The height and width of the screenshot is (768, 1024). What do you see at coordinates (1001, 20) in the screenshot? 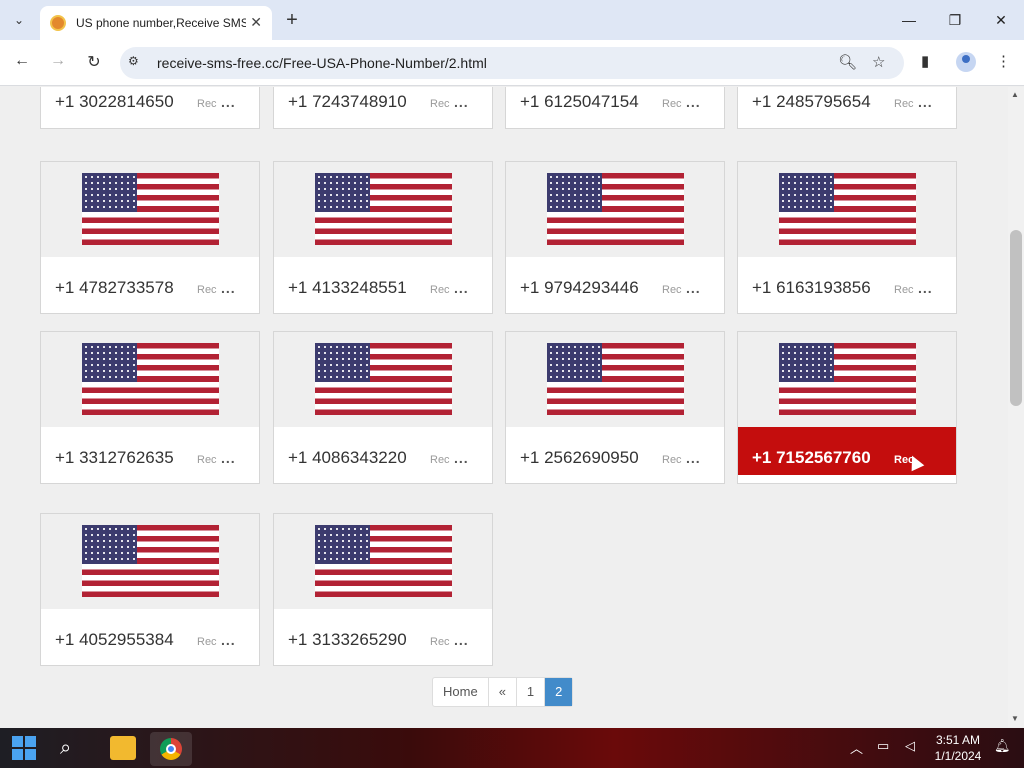
I see `close-window-button: ✕` at bounding box center [1001, 20].